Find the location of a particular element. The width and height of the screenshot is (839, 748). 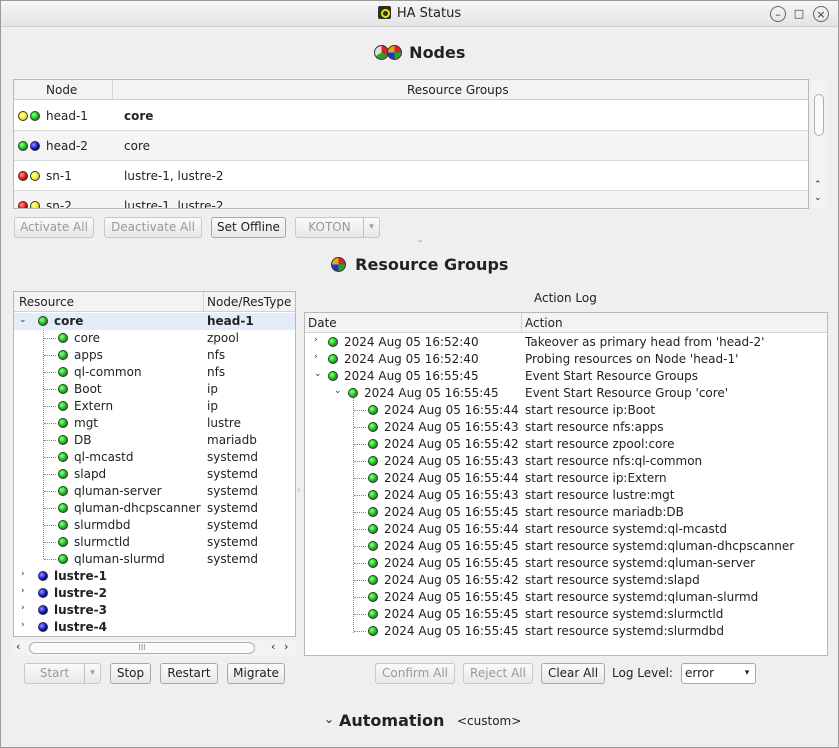

tree-group-row: › lustre-3 is located at coordinates (154, 610).